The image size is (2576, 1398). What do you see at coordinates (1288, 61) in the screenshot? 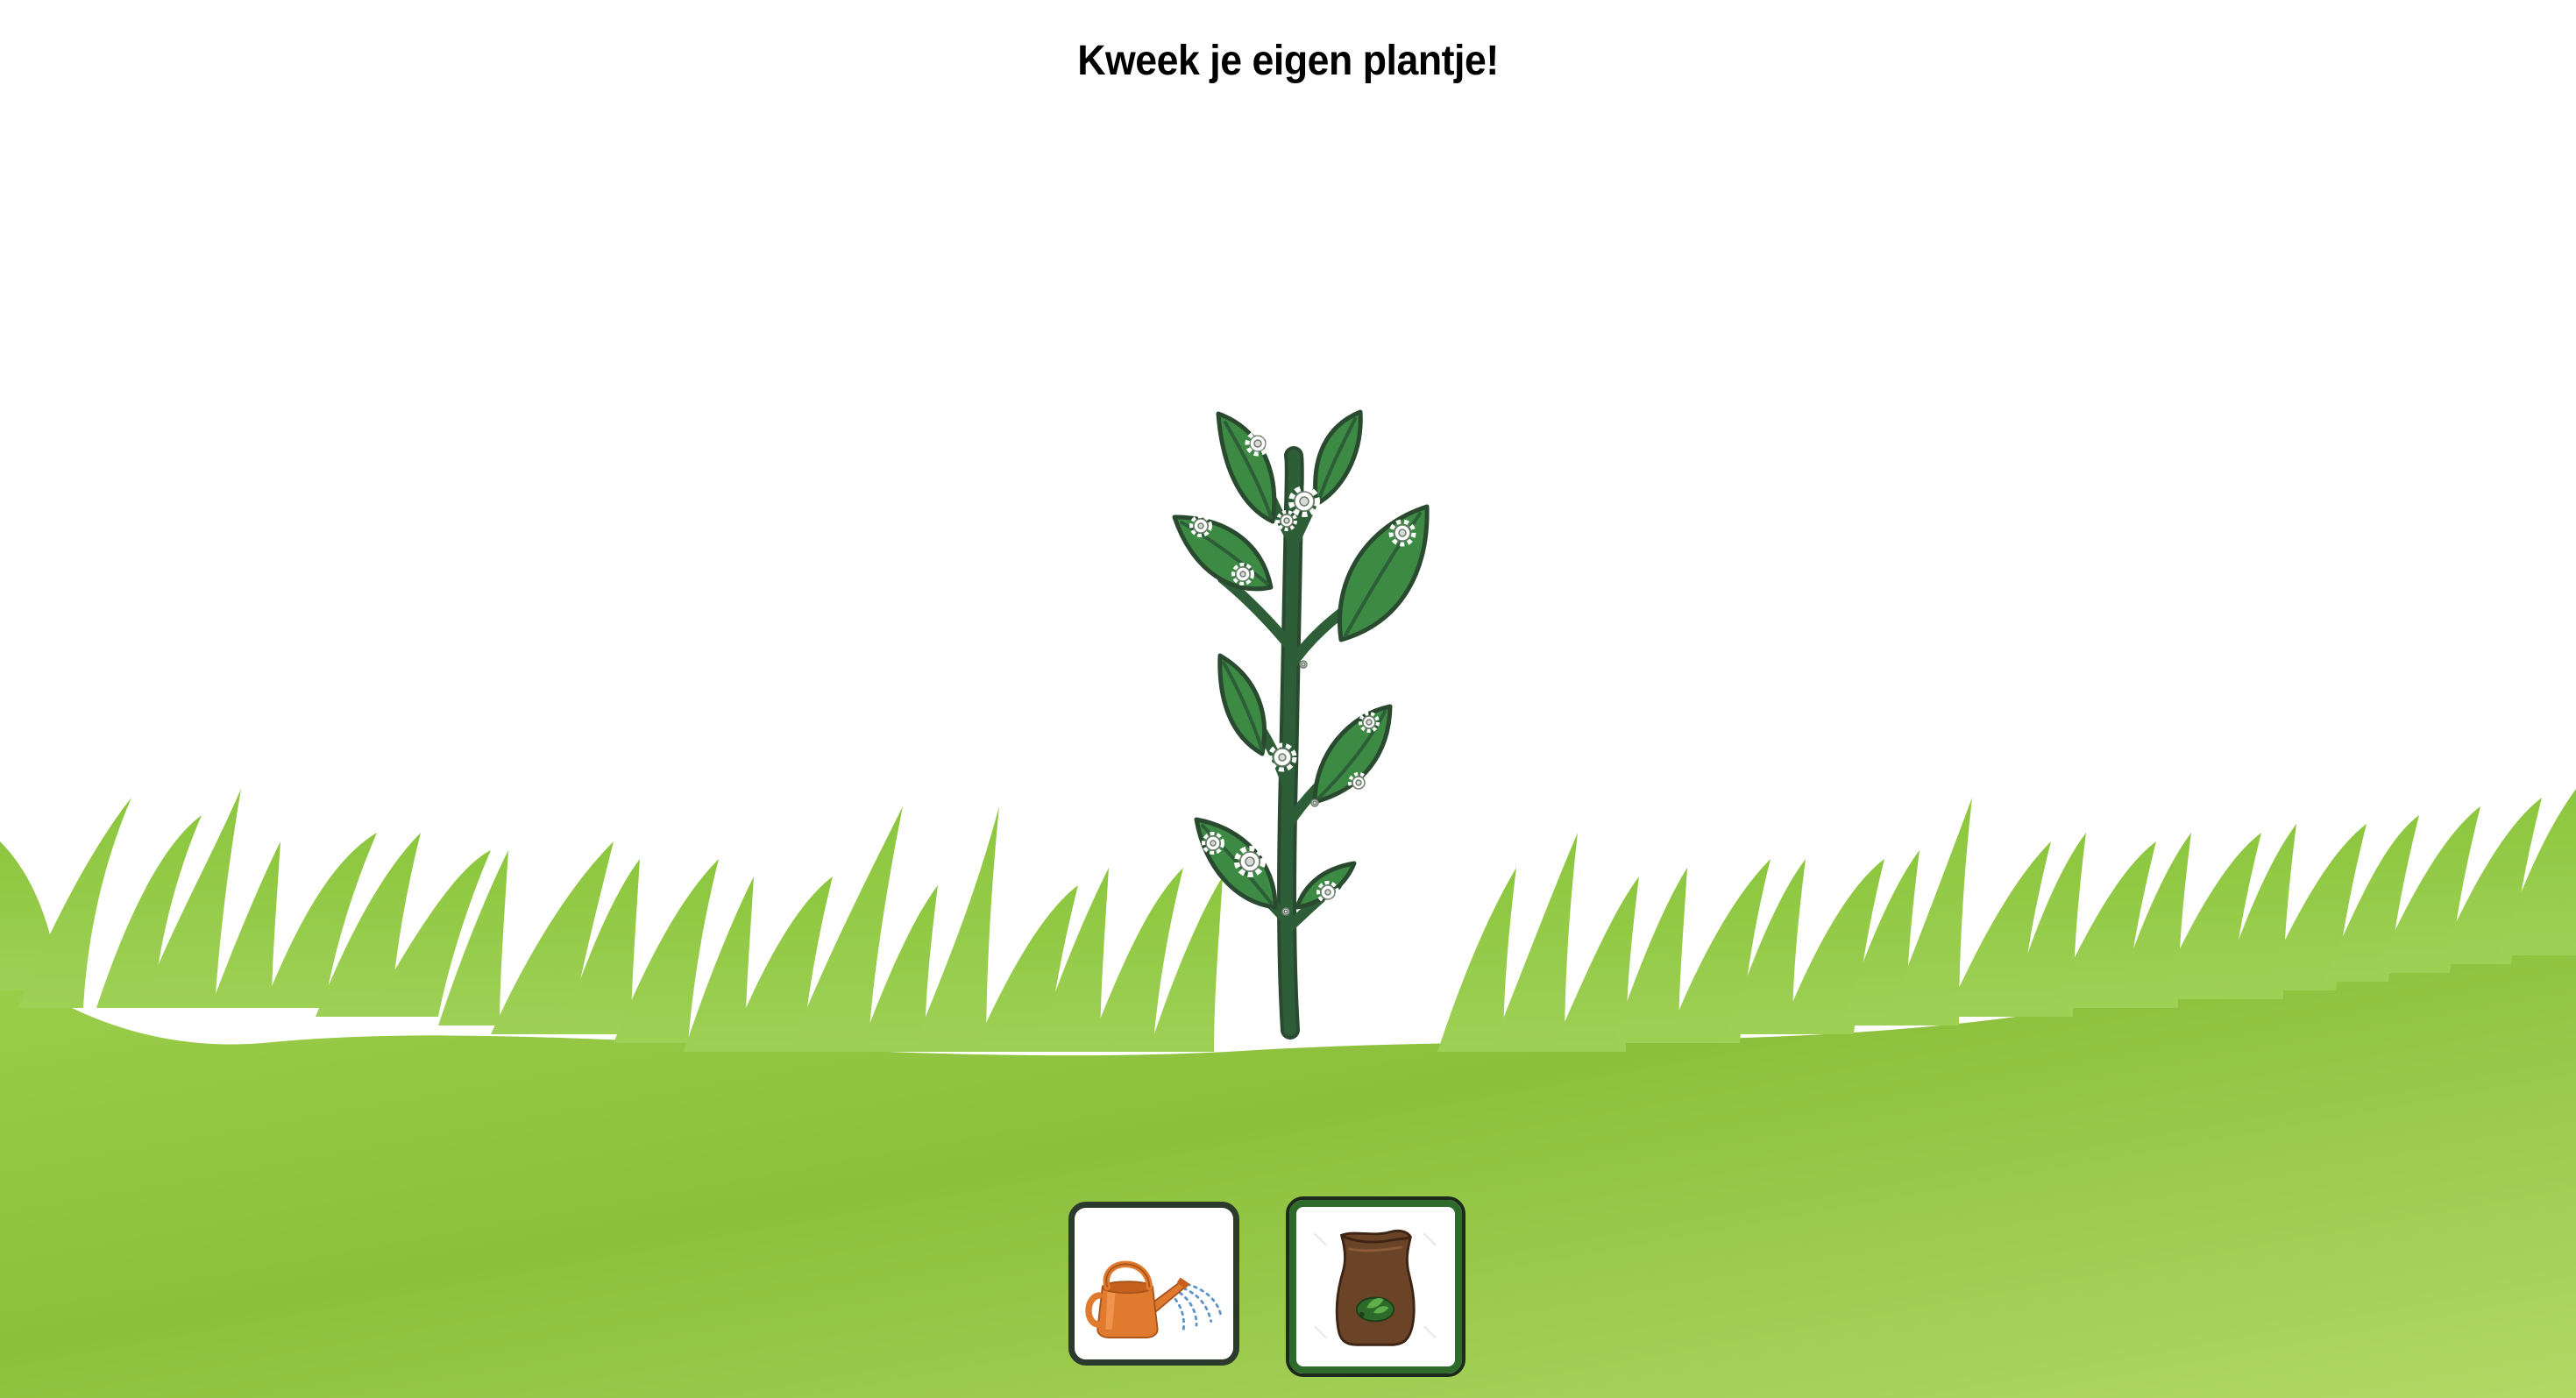
I see `page-title: Kweek je eigen plantje!` at bounding box center [1288, 61].